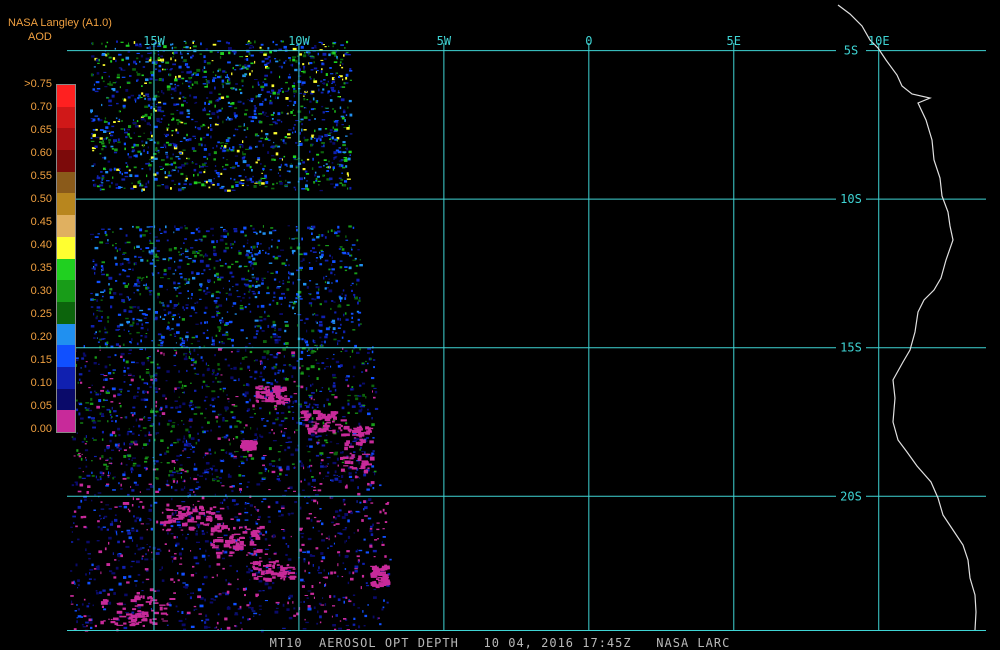  Describe the element at coordinates (879, 41) in the screenshot. I see `lon-tick-label: 10E` at that location.